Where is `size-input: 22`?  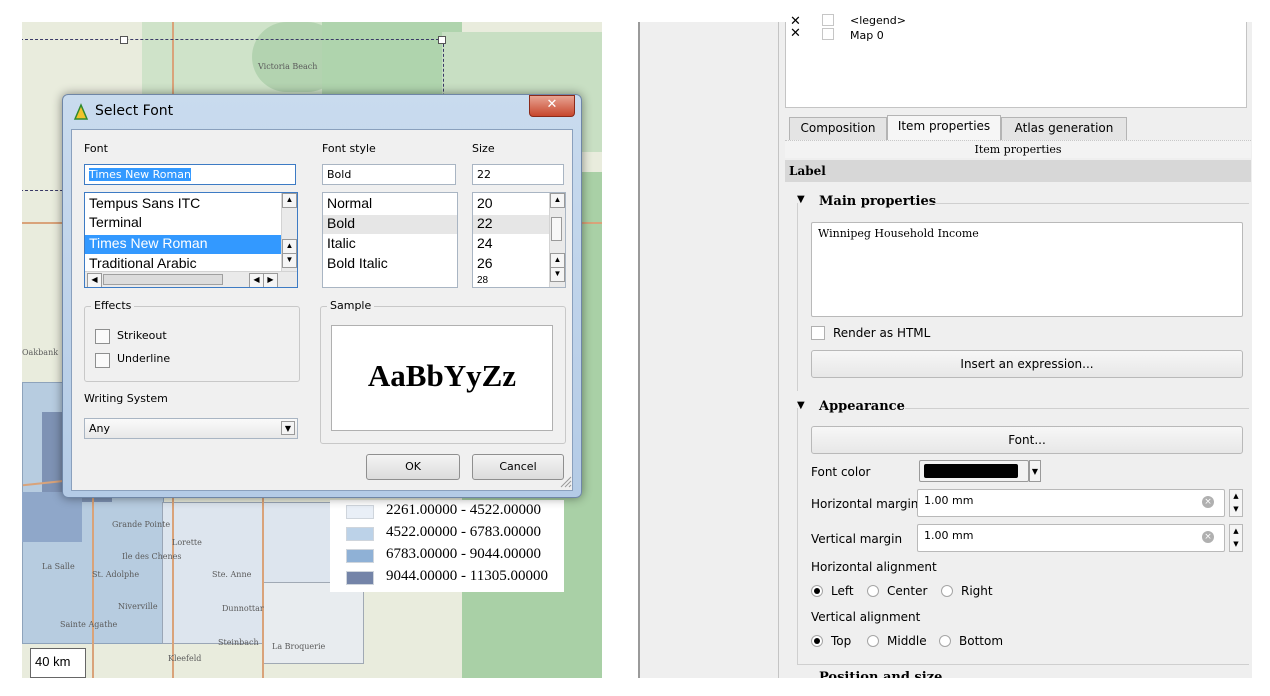 size-input: 22 is located at coordinates (518, 174).